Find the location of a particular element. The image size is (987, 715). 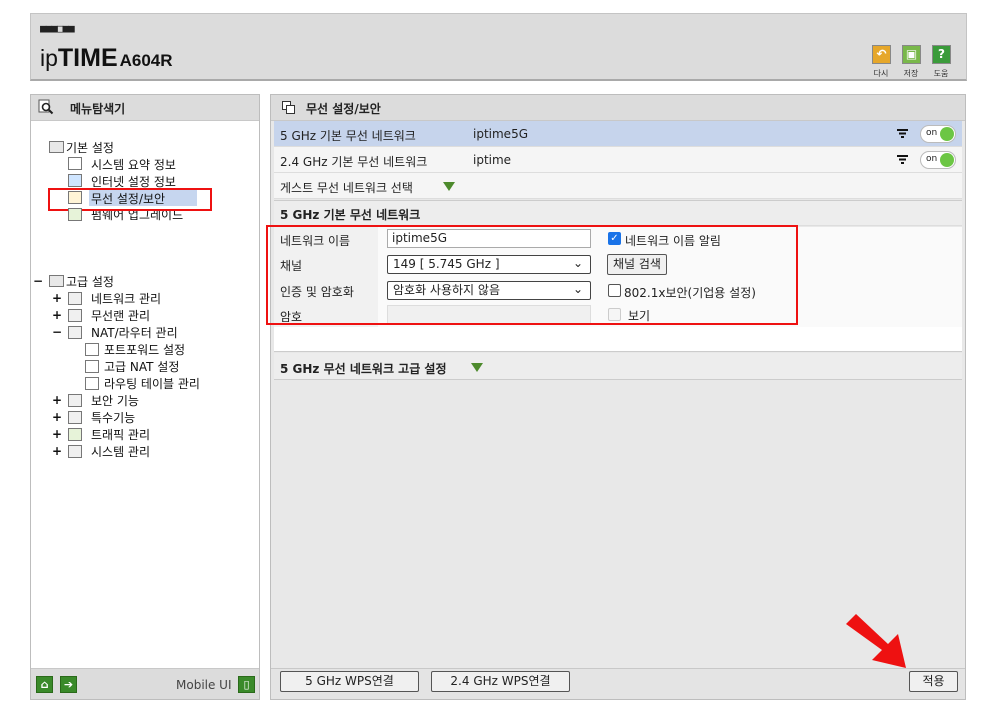

menu-item-portforward: 포트포워드 설정 is located at coordinates (144, 349).